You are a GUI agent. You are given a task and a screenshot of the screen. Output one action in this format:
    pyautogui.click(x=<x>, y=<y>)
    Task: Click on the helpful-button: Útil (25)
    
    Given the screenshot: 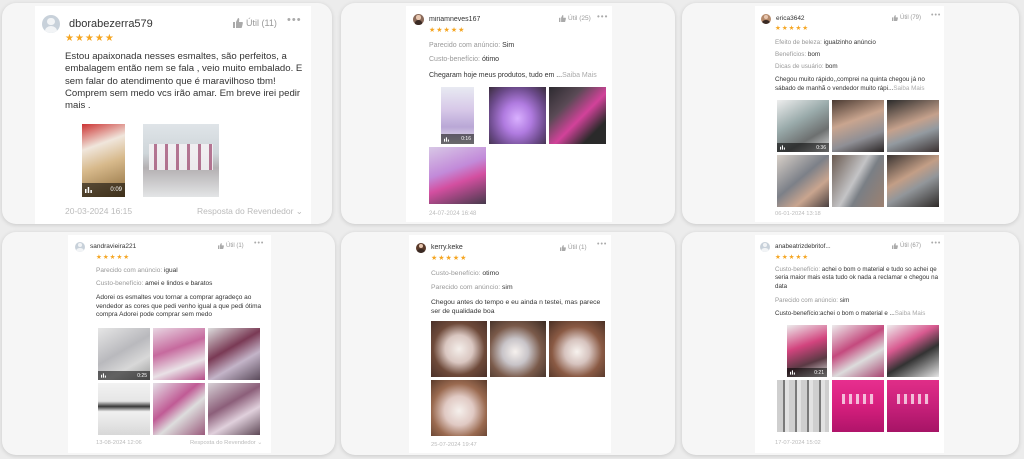 What is the action you would take?
    pyautogui.click(x=575, y=18)
    